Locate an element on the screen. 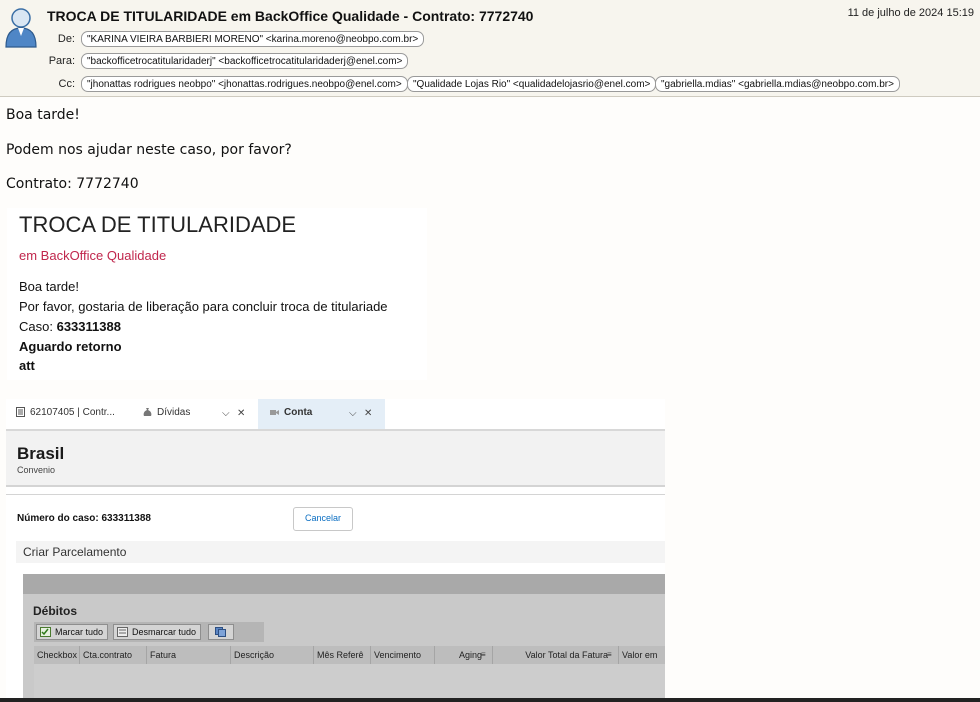 The width and height of the screenshot is (980, 702). body-greeting: Boa tarde! is located at coordinates (43, 115).